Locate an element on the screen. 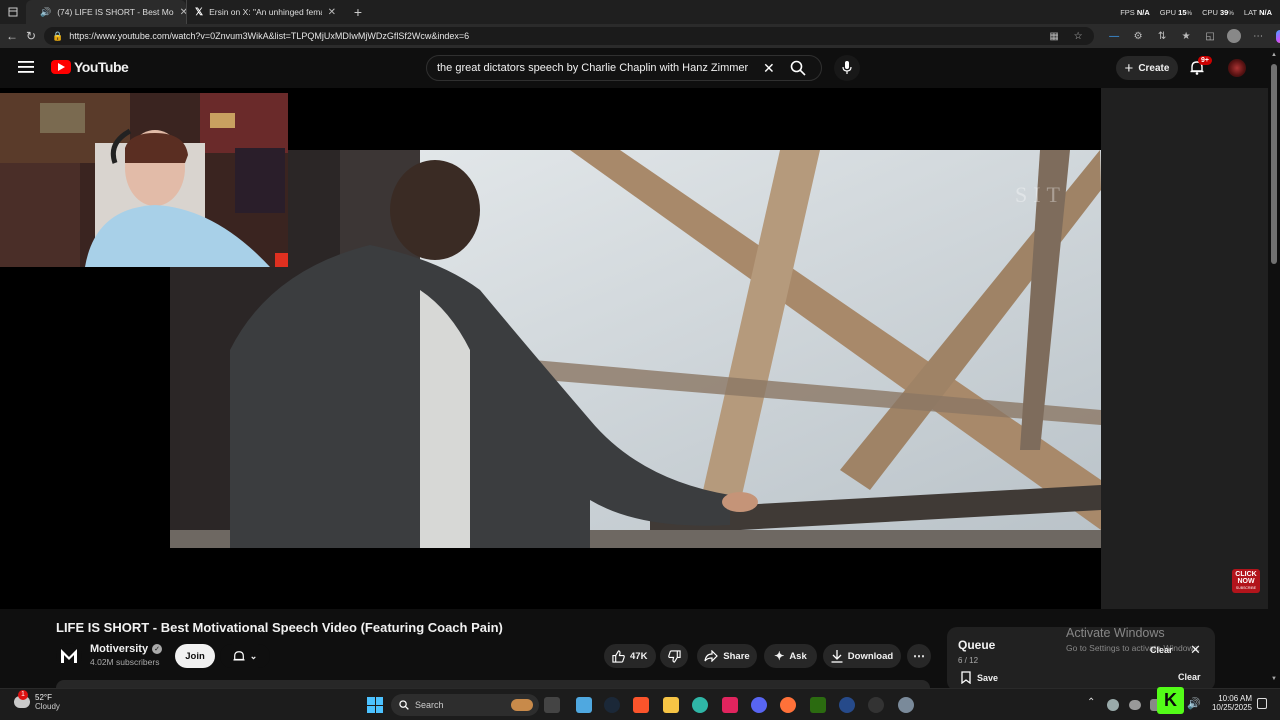  tab-x: 𝕏 Ersin on X: "An unhinged female ✕ is located at coordinates (265, 12).